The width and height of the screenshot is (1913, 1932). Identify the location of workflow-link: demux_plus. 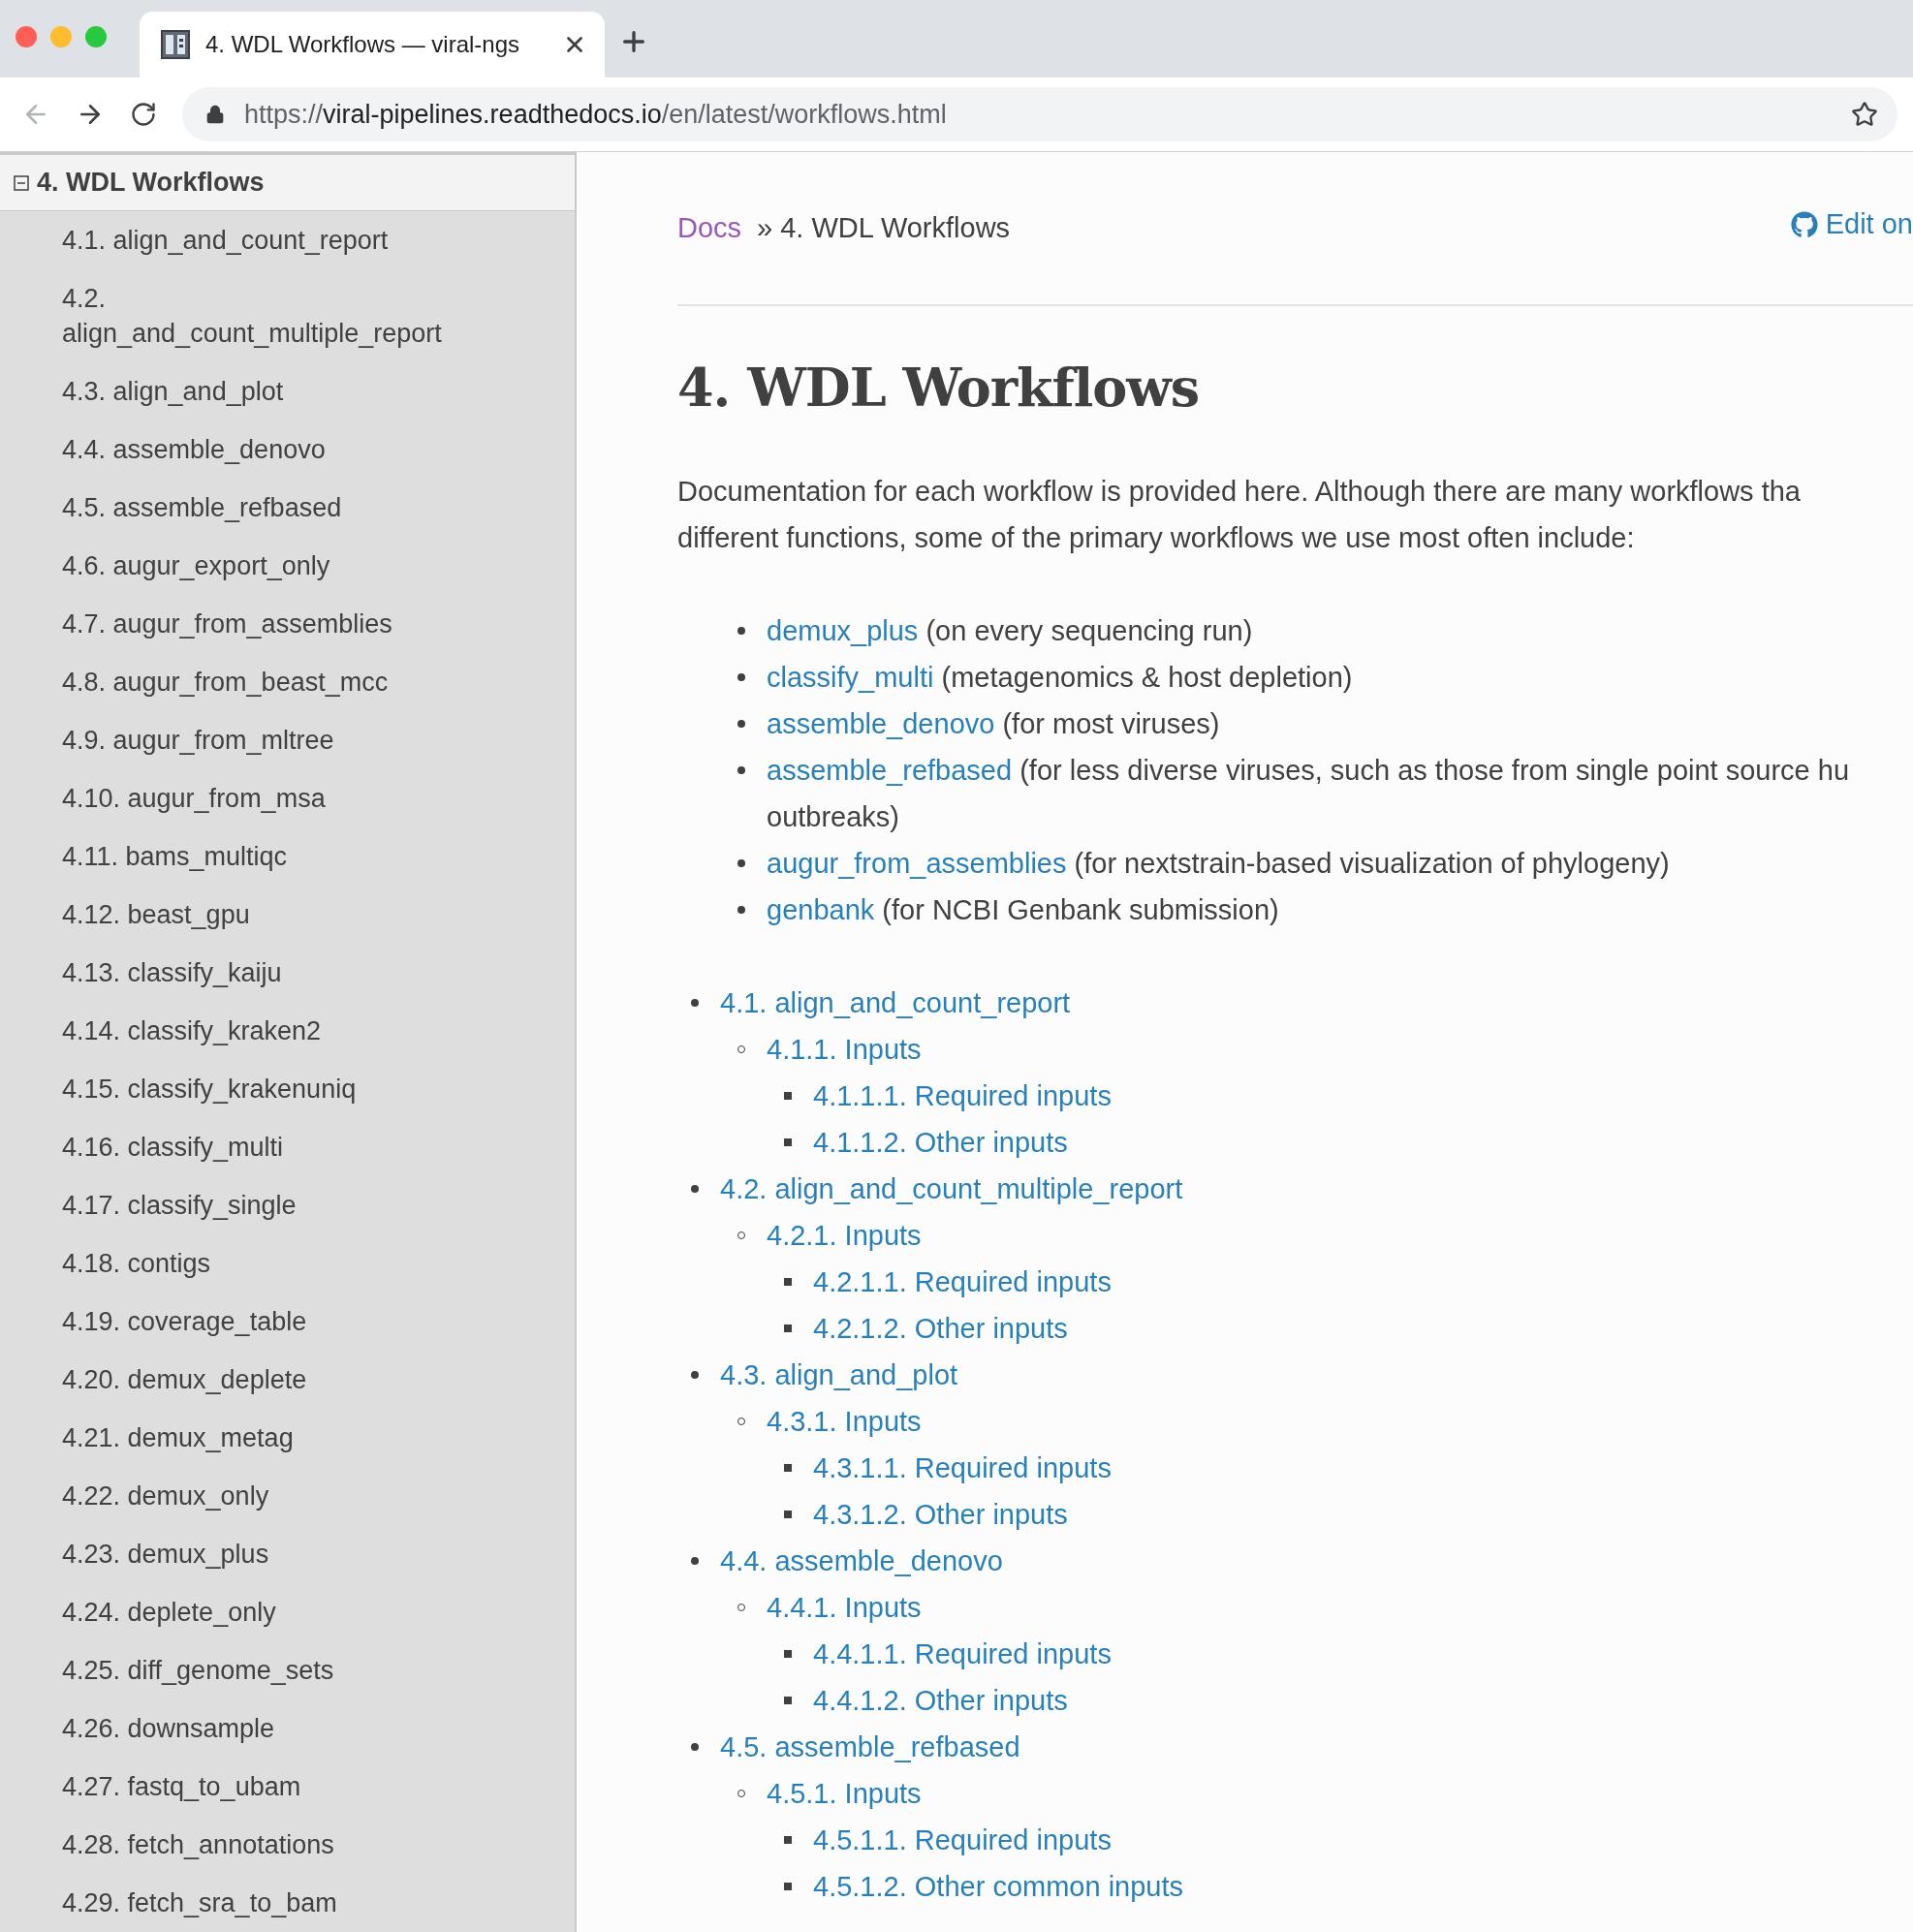
(843, 630).